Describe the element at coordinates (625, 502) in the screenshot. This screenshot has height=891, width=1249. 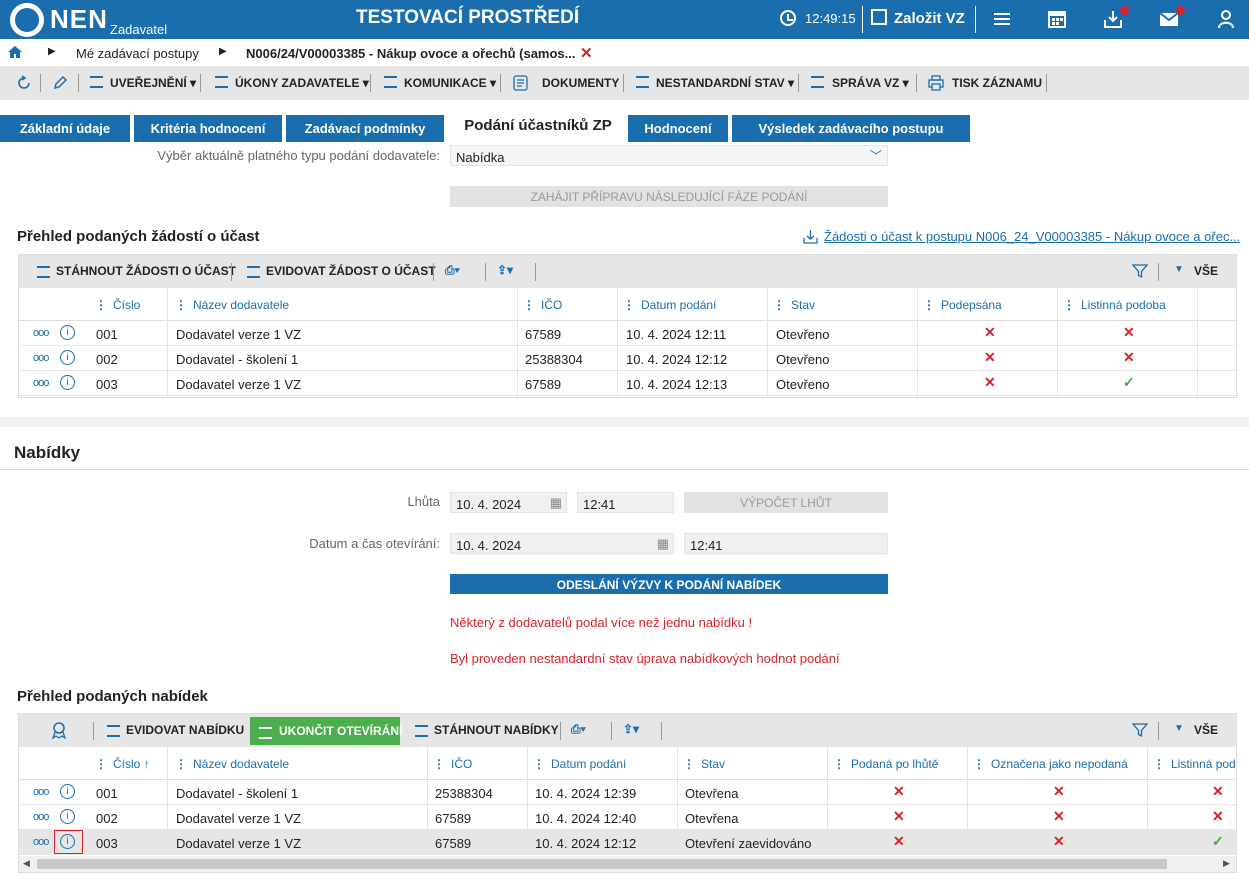
I see `deadline-time-input: 12:41` at that location.